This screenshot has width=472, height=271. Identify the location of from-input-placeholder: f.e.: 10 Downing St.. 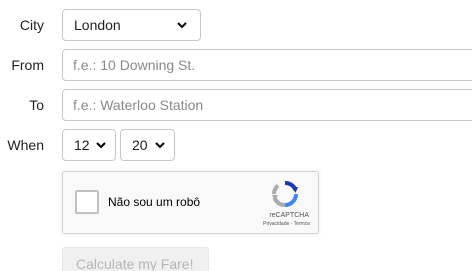
(134, 65).